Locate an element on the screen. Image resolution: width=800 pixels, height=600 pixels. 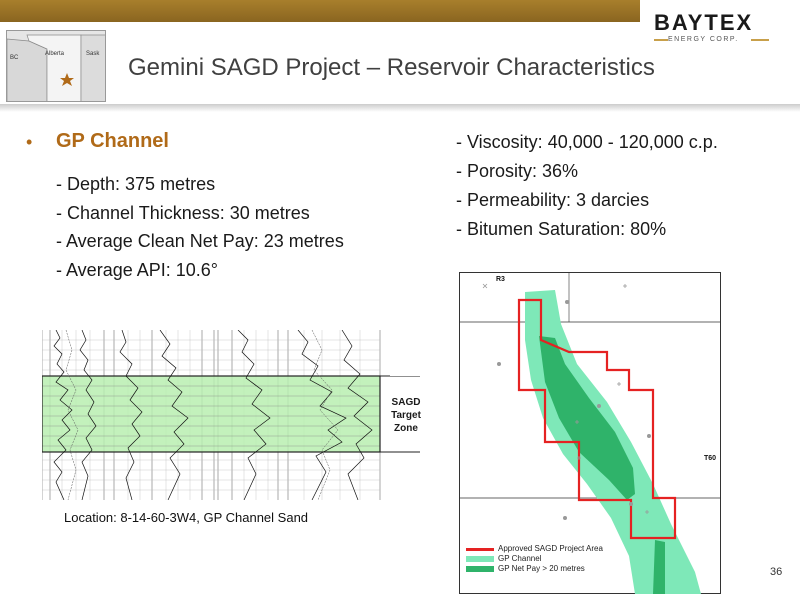
list-item: - Depth: 375 metres is located at coordinates (136, 184).